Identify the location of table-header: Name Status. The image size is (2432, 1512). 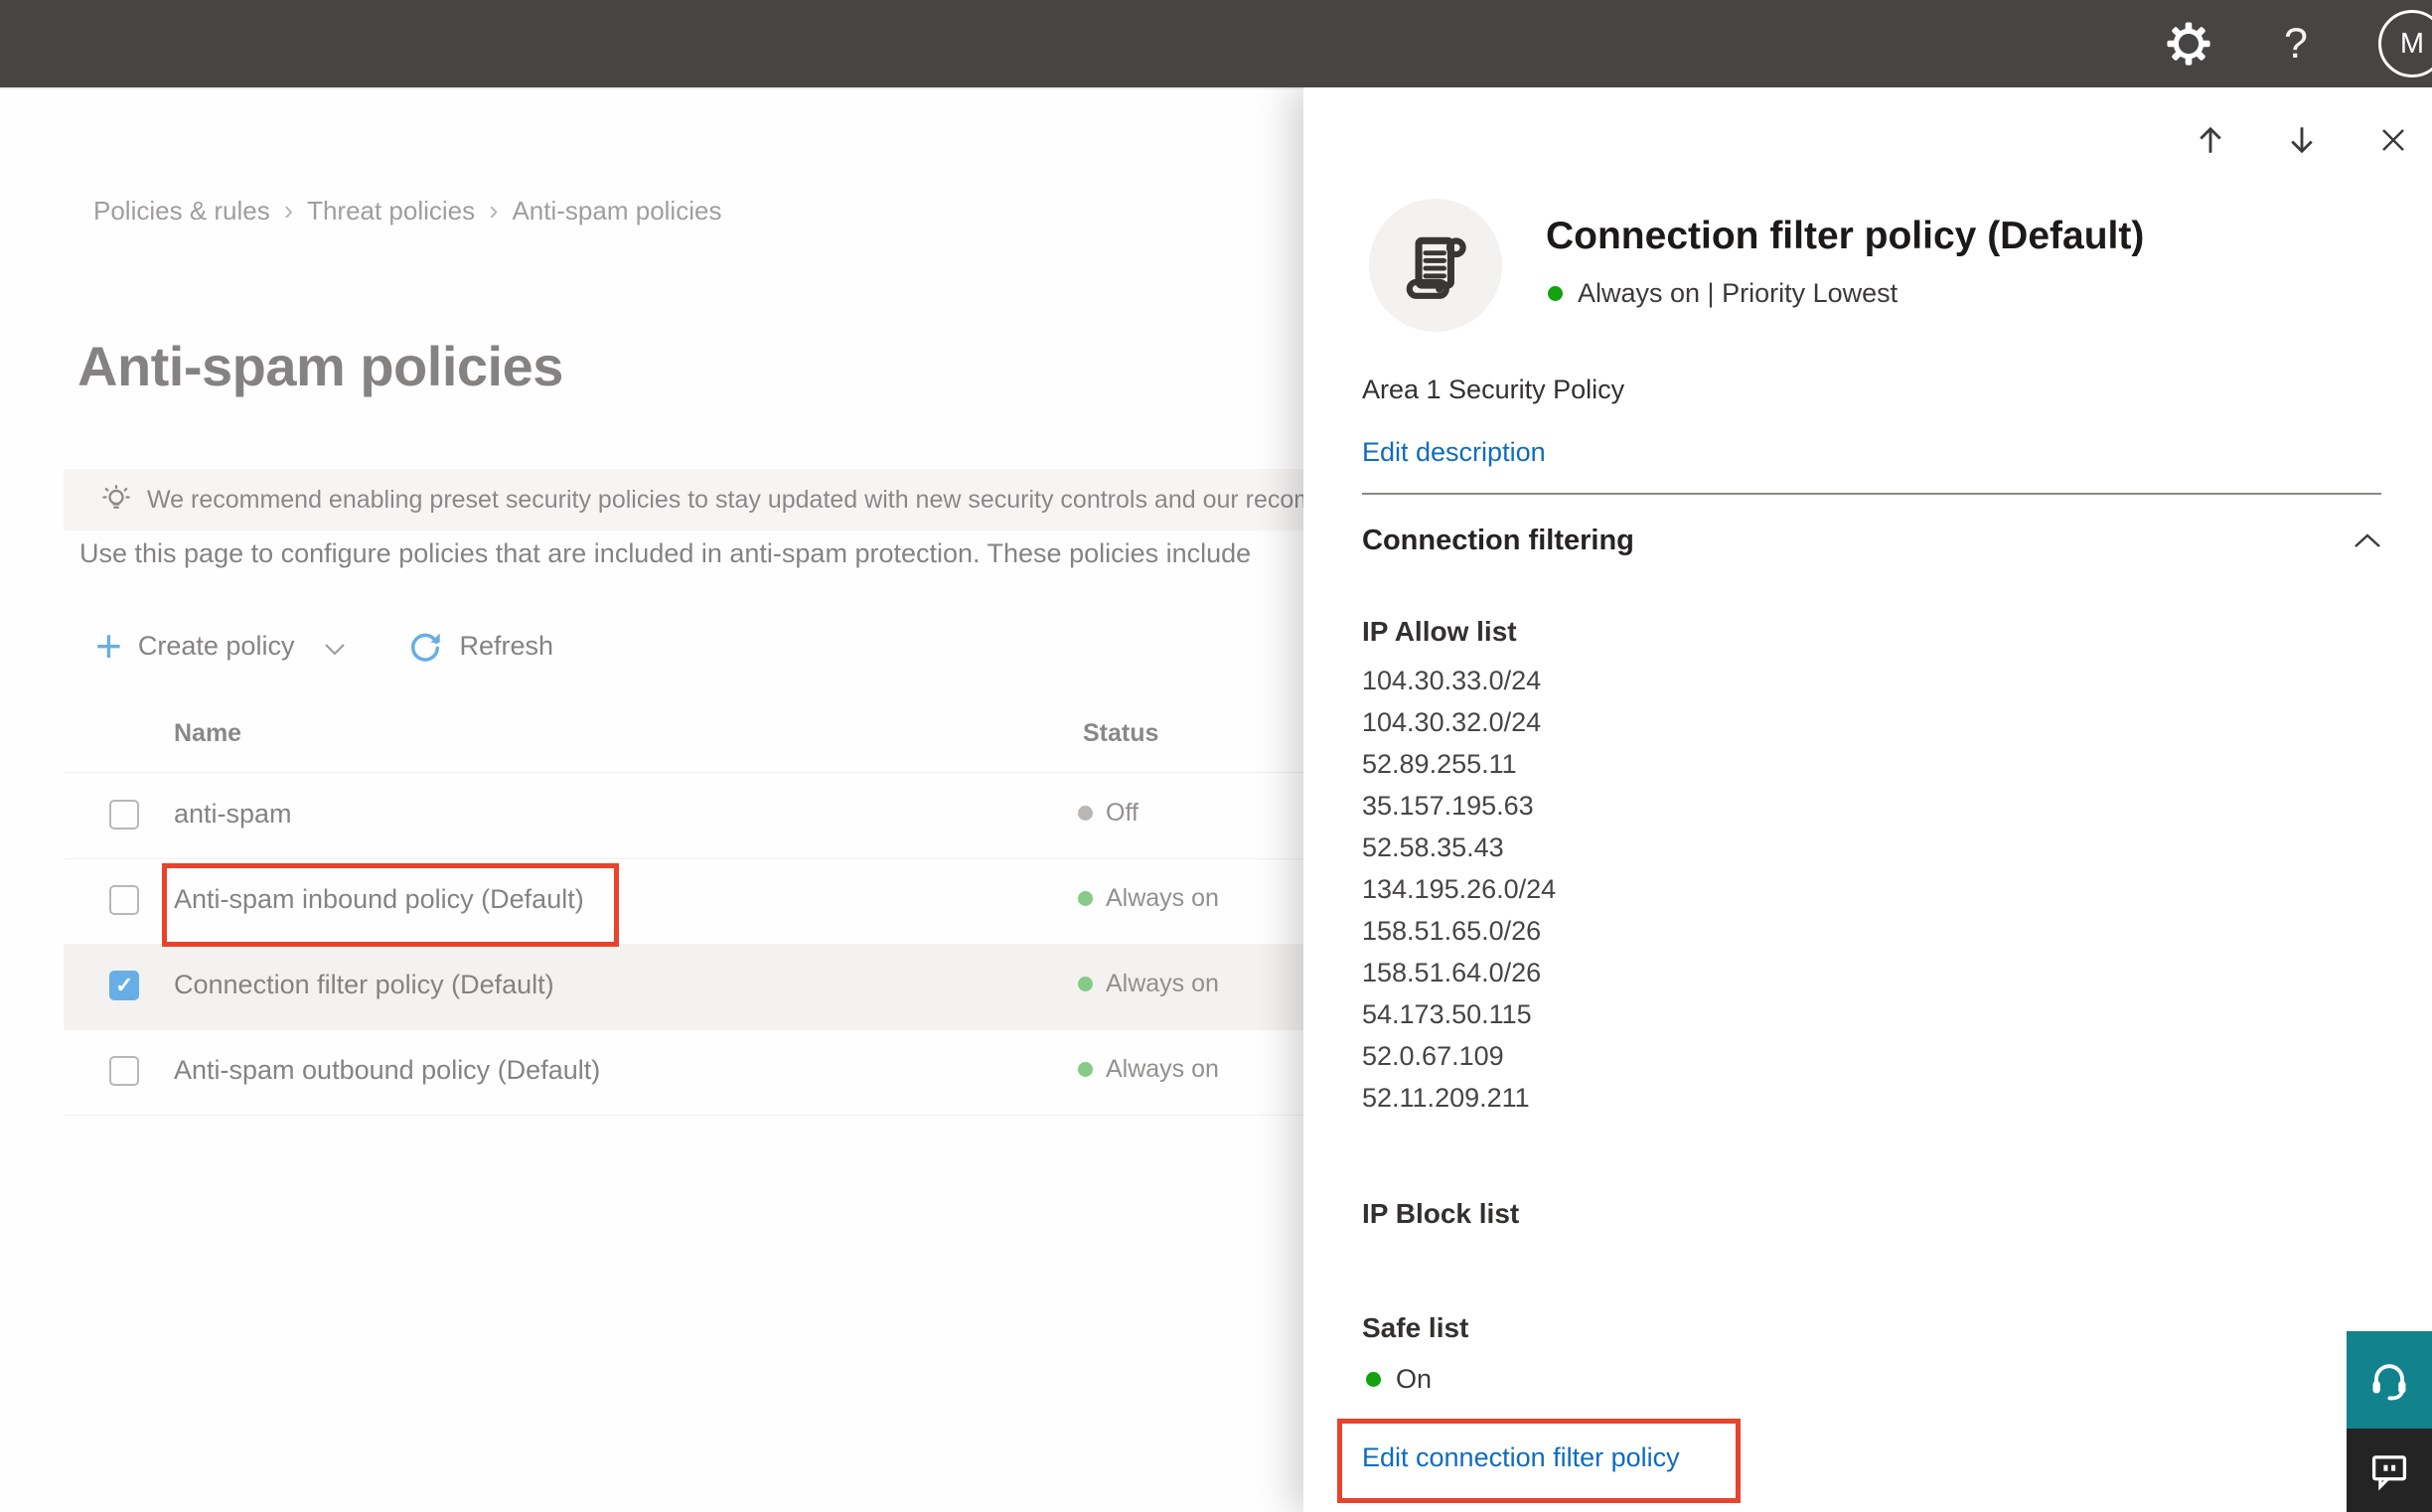
(777, 736).